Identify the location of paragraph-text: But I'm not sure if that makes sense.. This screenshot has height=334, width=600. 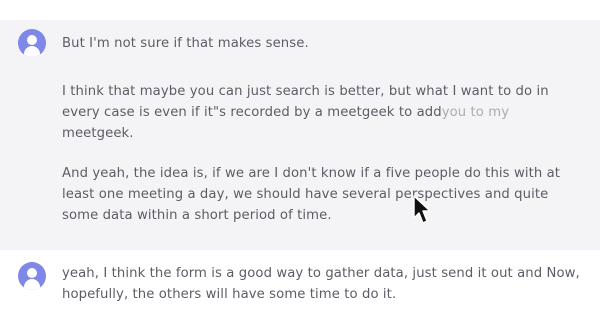
(185, 43).